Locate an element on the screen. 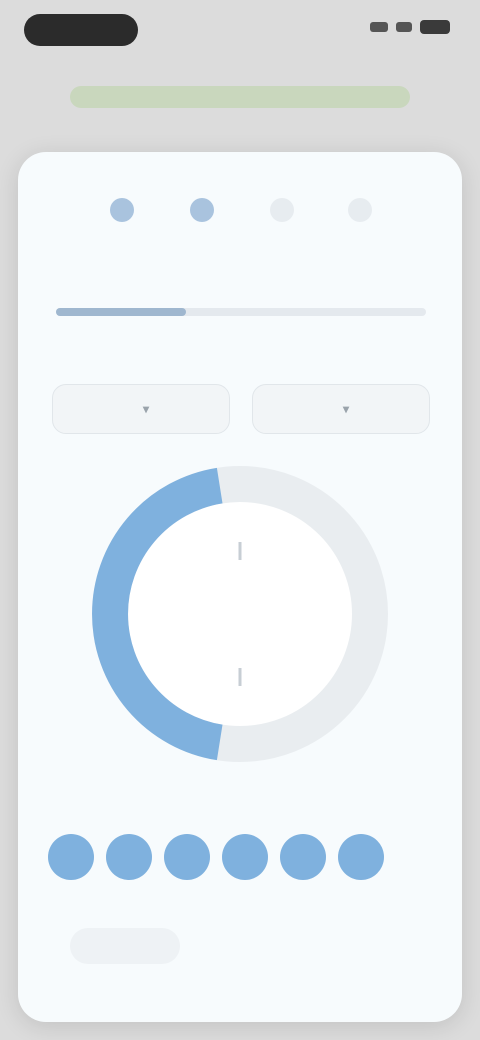 This screenshot has height=1040, width=480. step-2-indicator is located at coordinates (202, 210).